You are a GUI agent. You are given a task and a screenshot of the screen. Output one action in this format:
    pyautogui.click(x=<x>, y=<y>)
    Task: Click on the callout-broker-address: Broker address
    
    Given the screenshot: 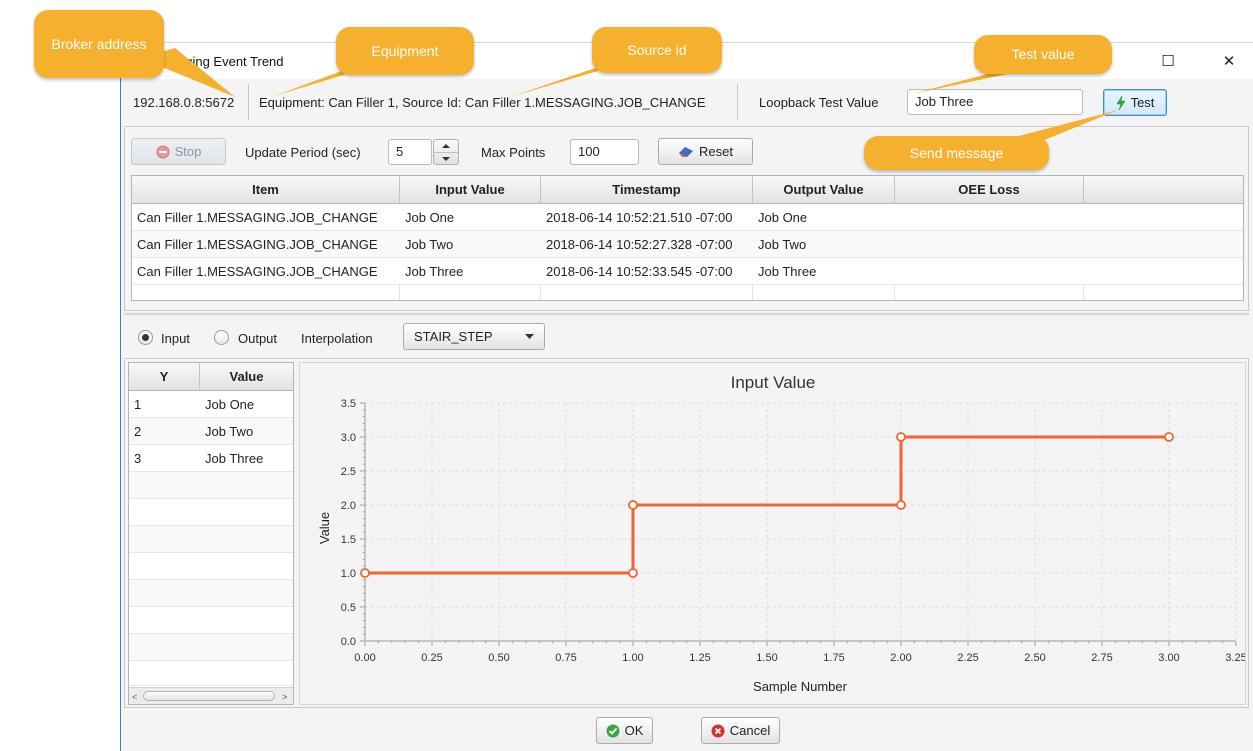 What is the action you would take?
    pyautogui.click(x=99, y=44)
    